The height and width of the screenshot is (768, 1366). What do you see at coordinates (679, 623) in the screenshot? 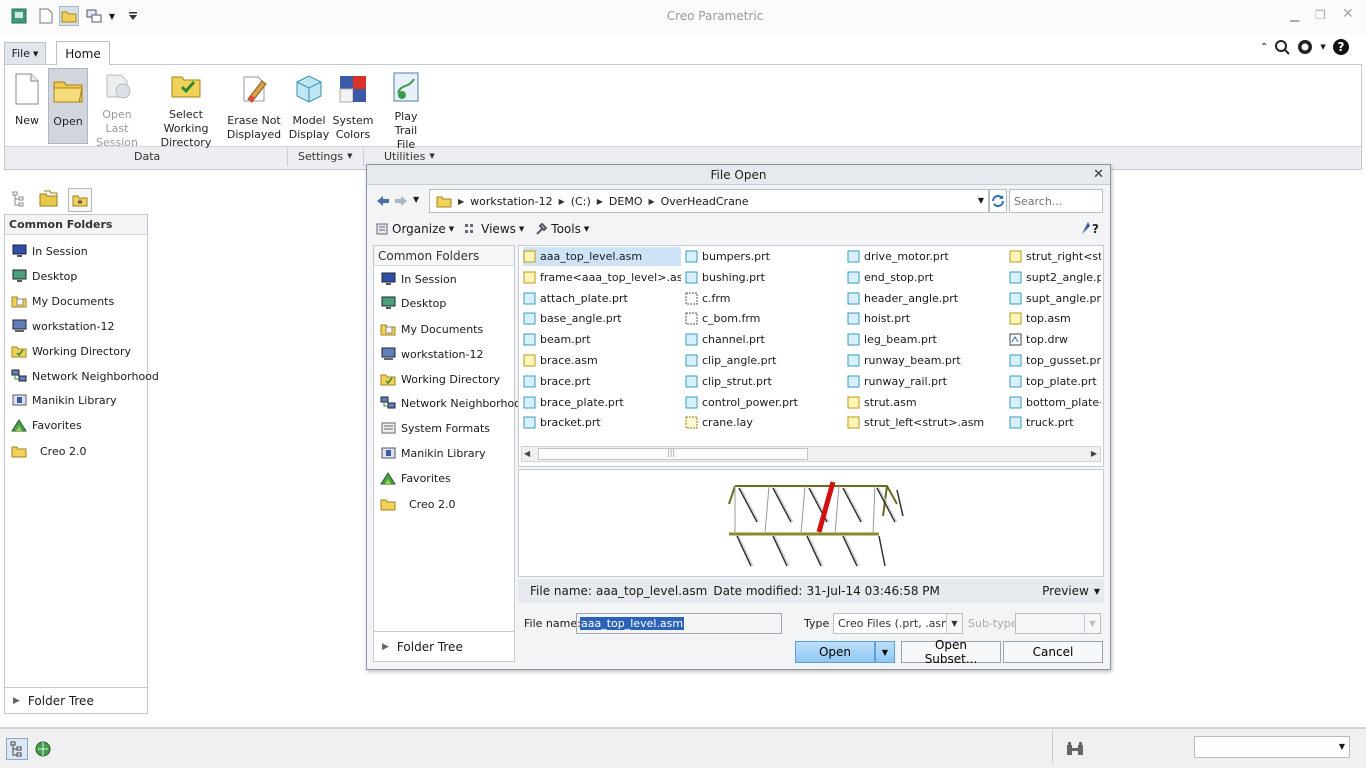
I see `file-name-input: aaa_top_level.asm` at bounding box center [679, 623].